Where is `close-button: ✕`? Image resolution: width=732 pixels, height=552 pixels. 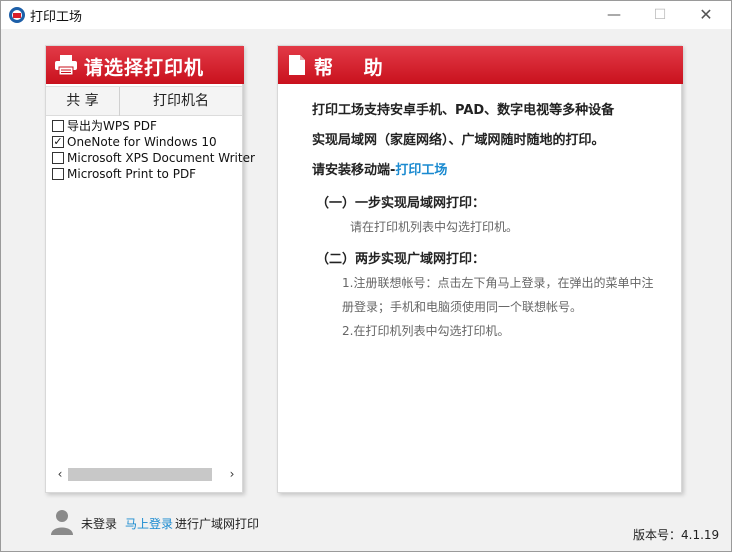
close-button: ✕ is located at coordinates (706, 15).